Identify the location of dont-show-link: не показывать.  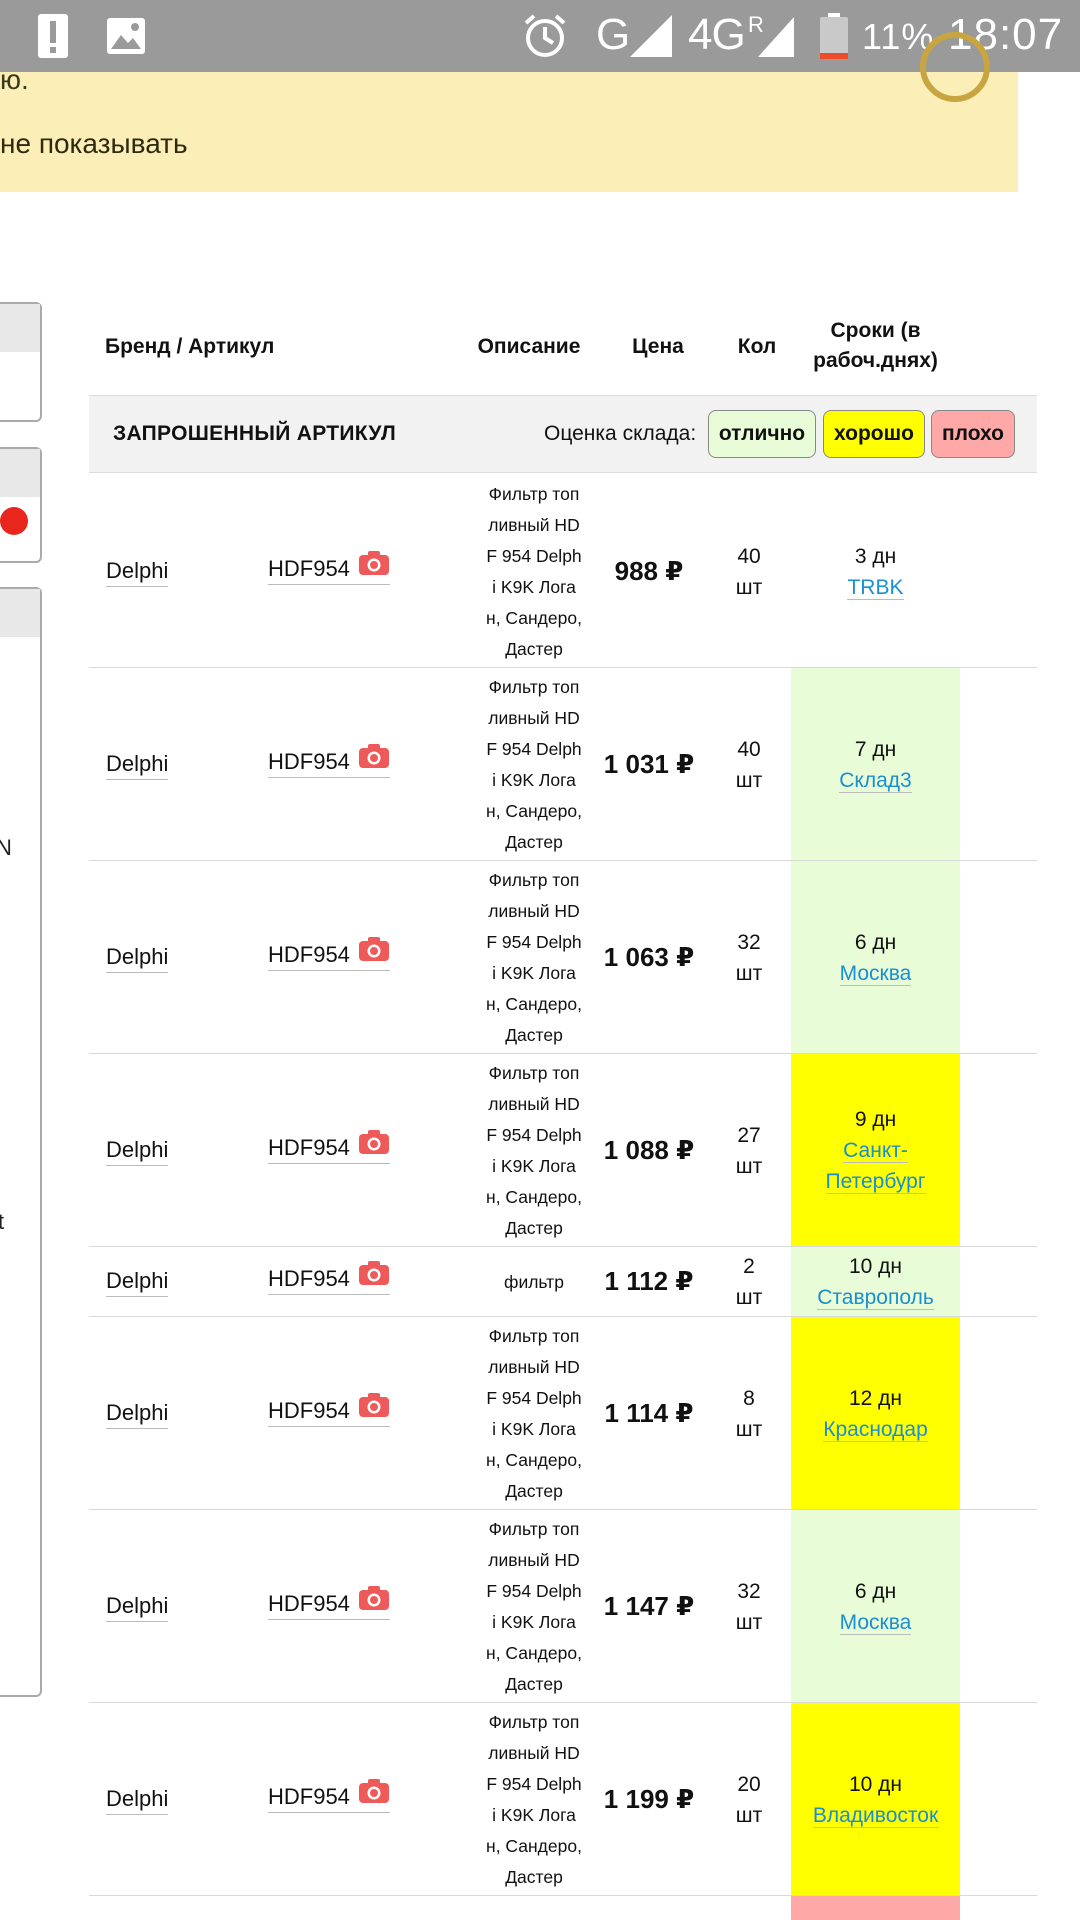
(94, 144).